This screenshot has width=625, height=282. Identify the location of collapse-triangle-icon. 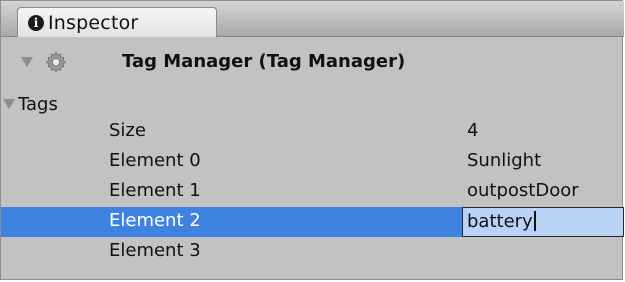
(27, 62).